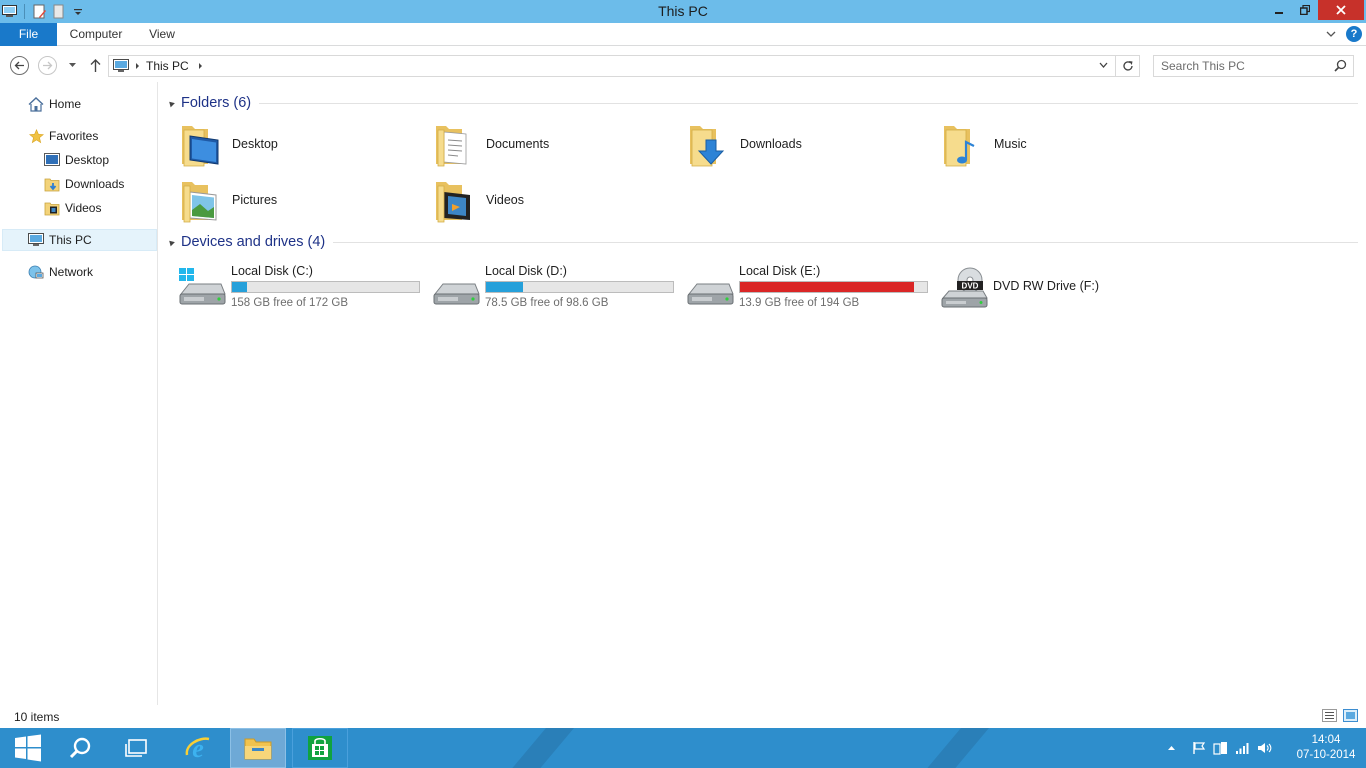 The image size is (1366, 768). Describe the element at coordinates (303, 144) in the screenshot. I see `folder-tile-desktop: Desktop` at that location.